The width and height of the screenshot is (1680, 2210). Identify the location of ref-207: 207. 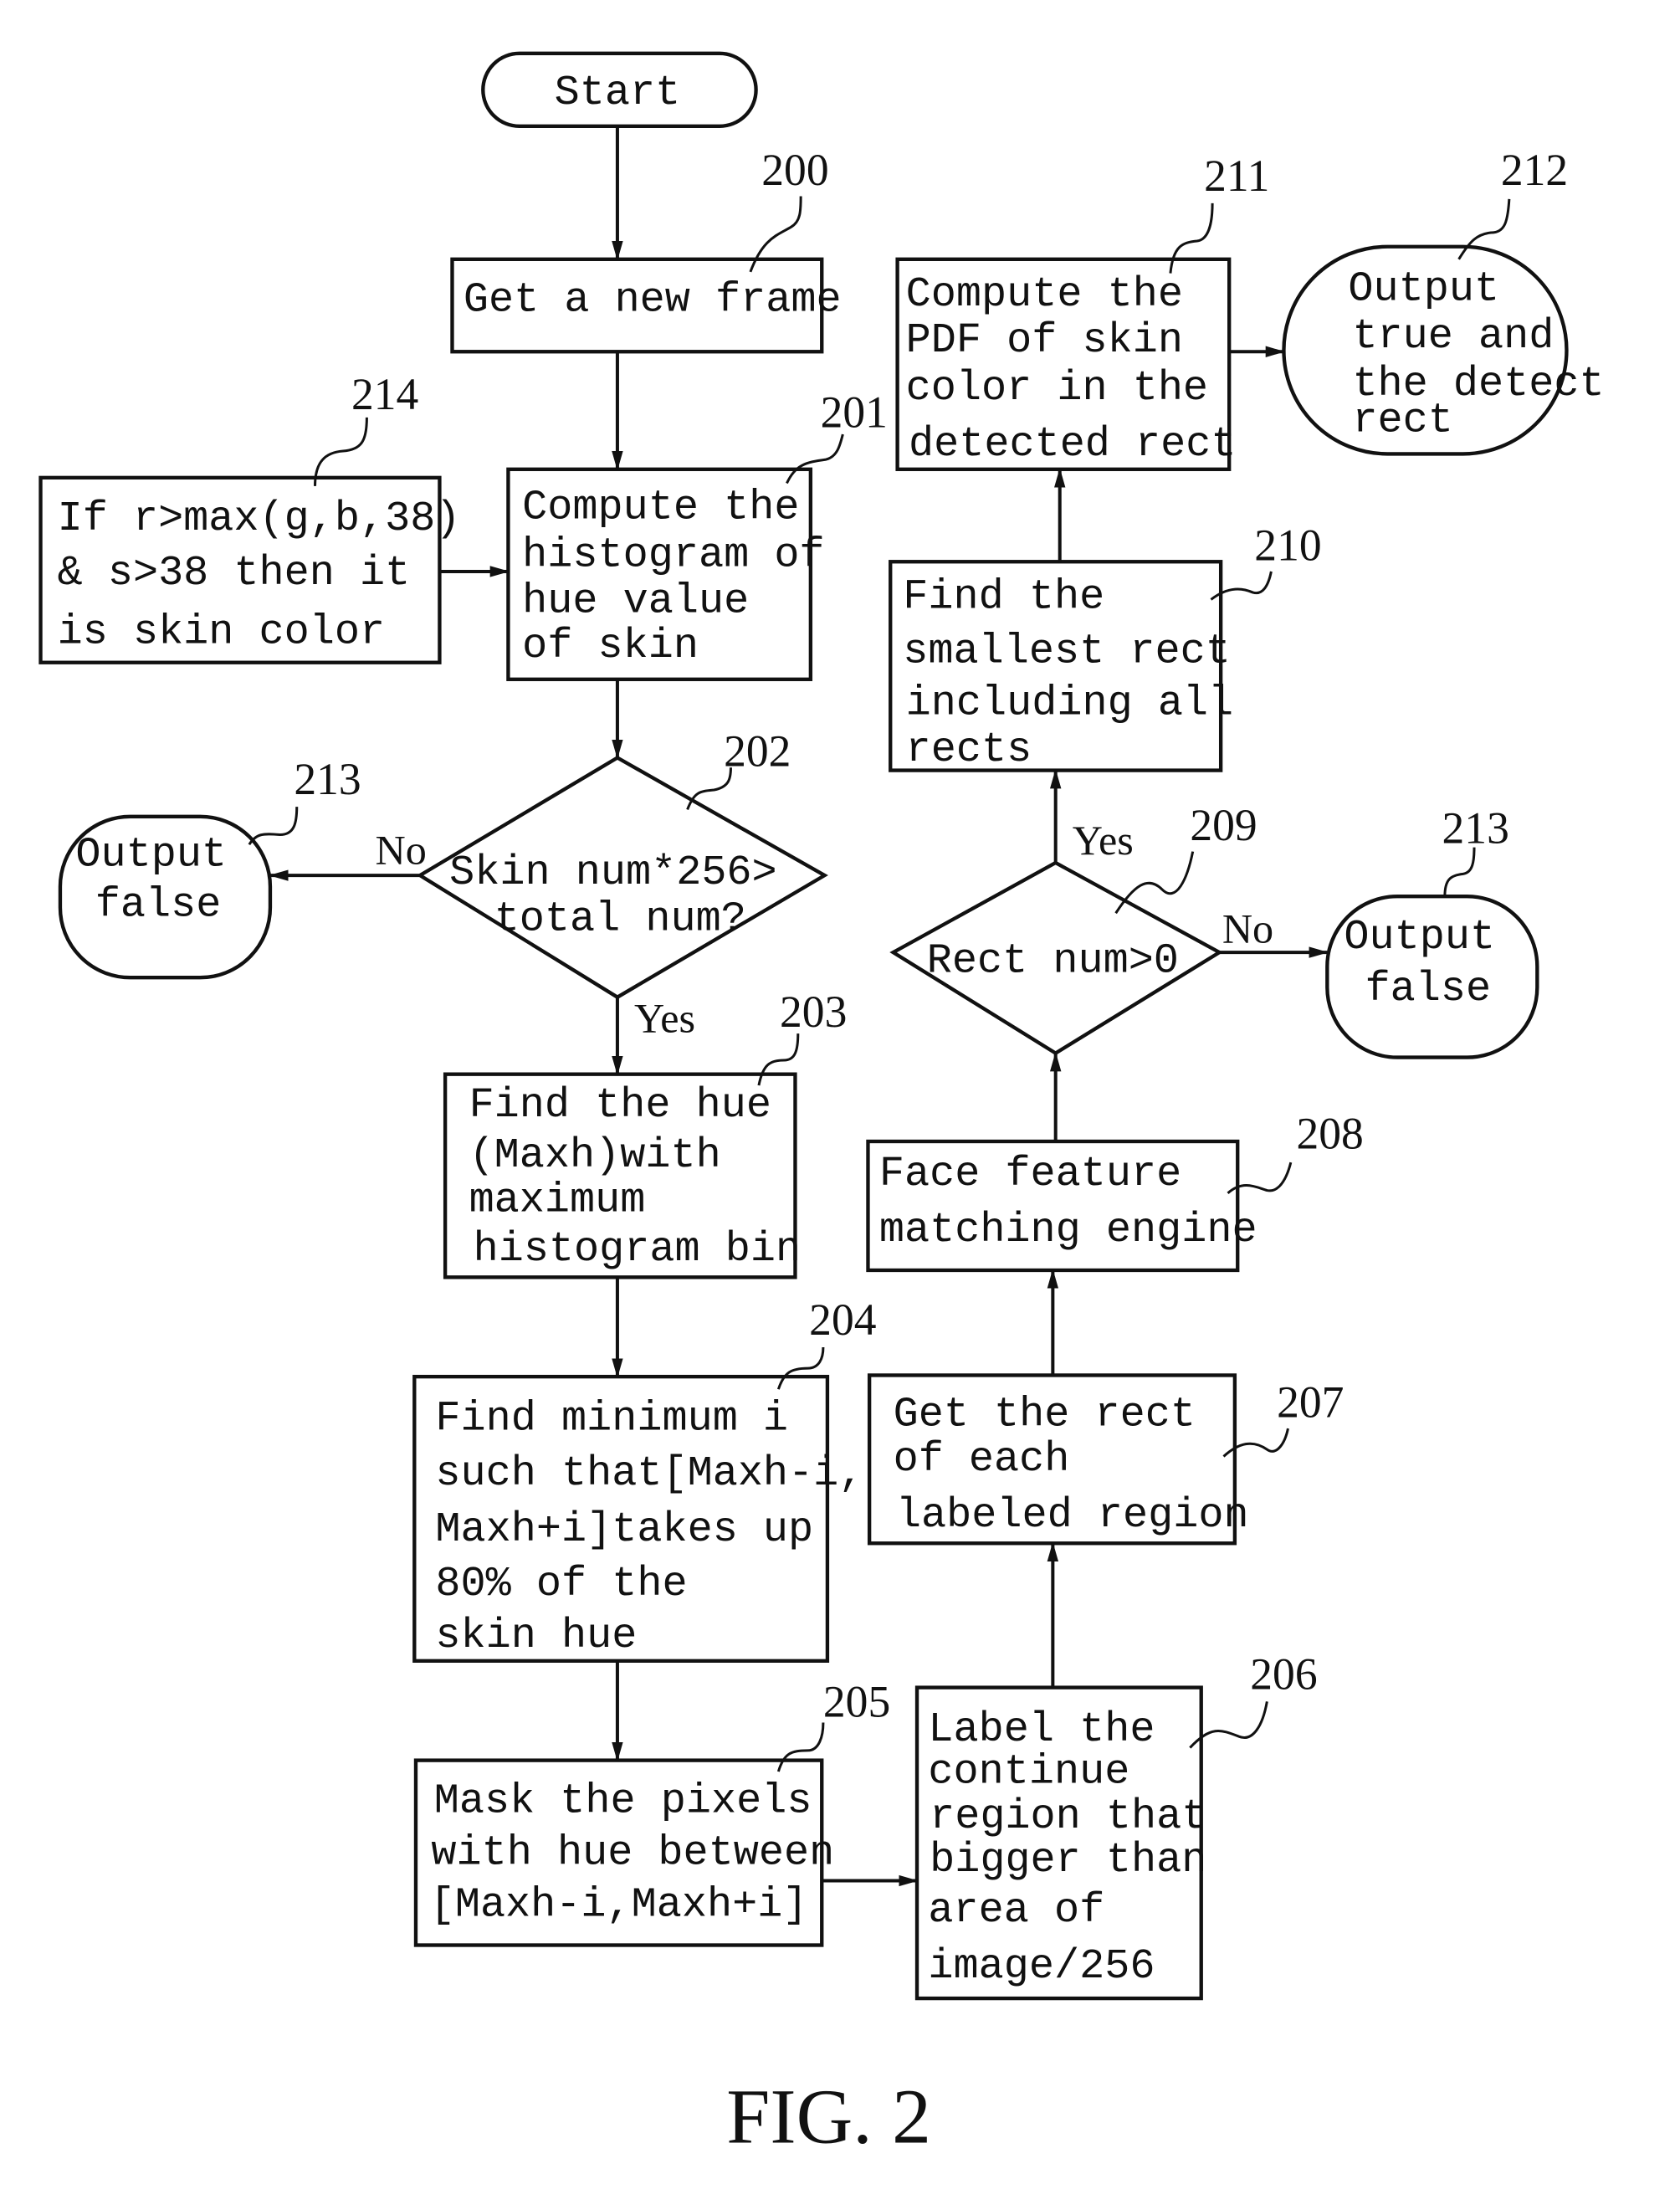
(1310, 1402).